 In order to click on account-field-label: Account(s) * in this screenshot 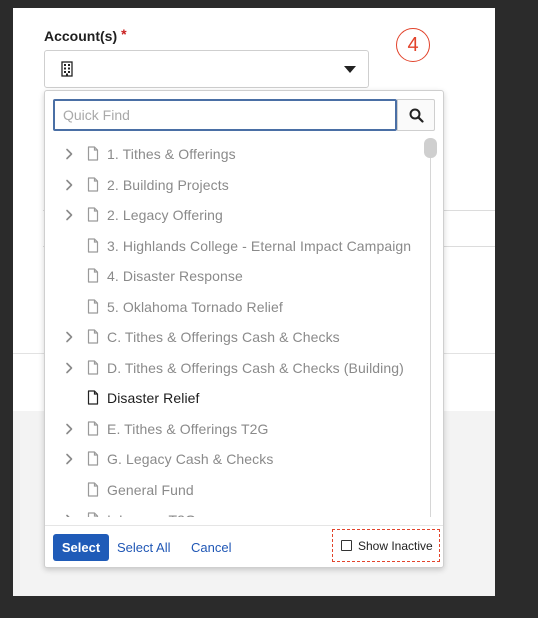, I will do `click(85, 35)`.